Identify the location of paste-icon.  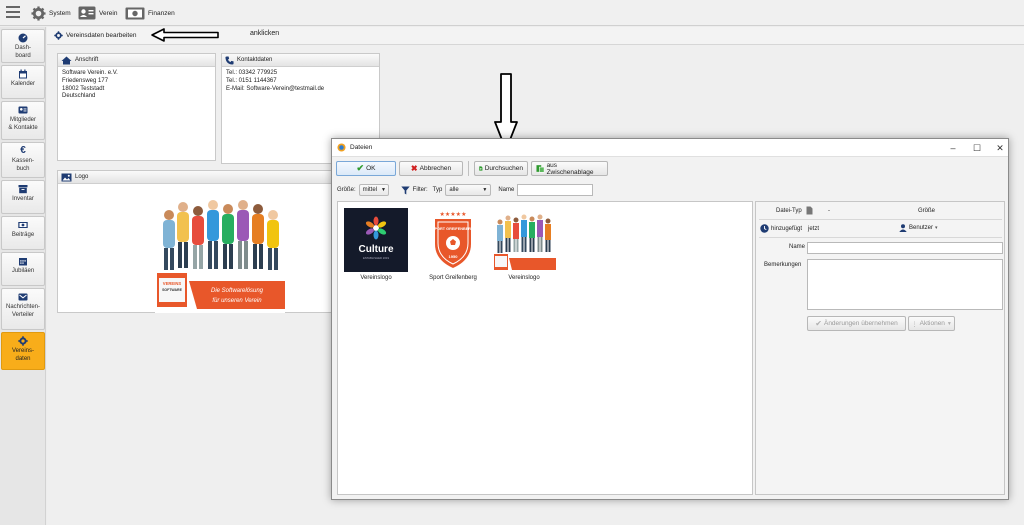
(540, 169).